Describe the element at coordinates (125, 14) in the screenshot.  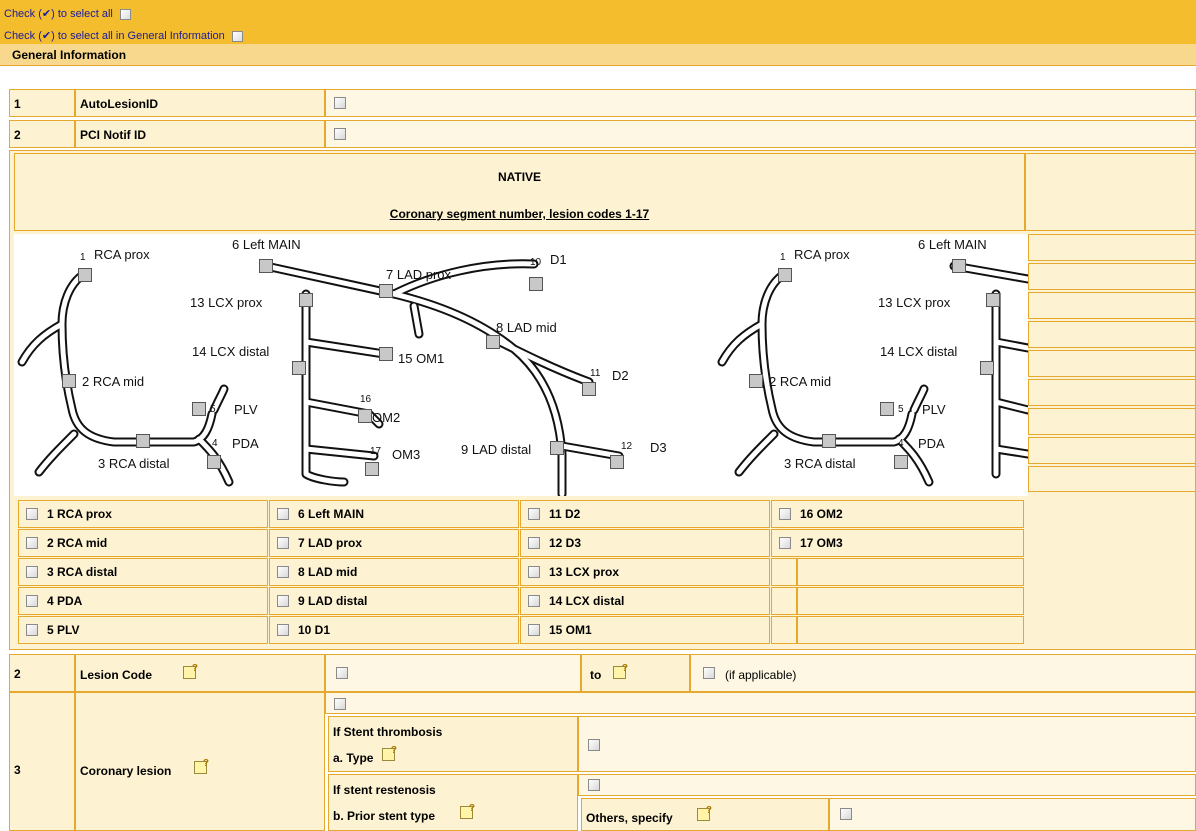
I see `select-all-checkbox` at that location.